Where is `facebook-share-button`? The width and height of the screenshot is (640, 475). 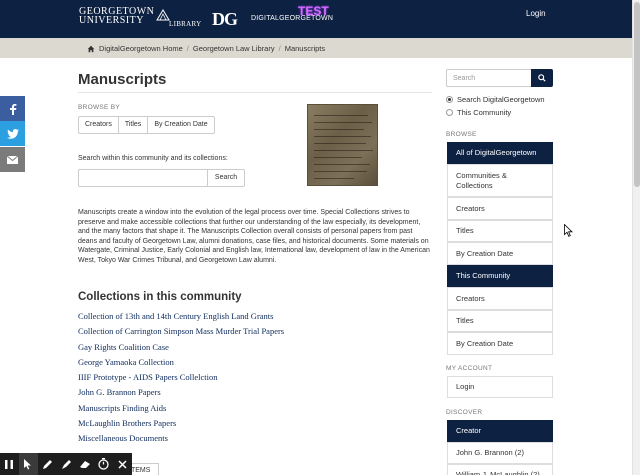
facebook-share-button is located at coordinates (12, 108).